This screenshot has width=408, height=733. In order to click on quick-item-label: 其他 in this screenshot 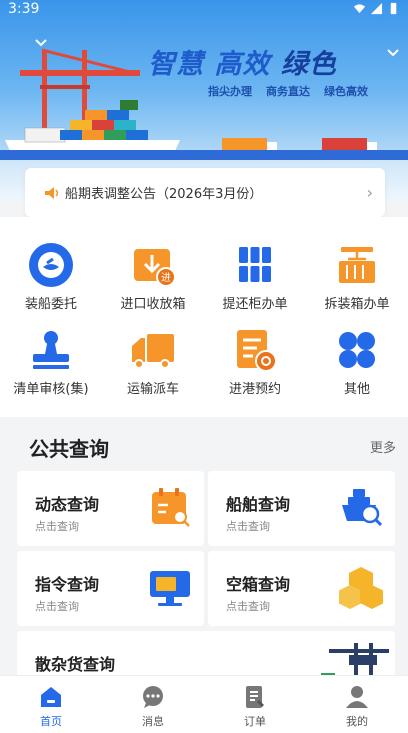, I will do `click(356, 389)`.